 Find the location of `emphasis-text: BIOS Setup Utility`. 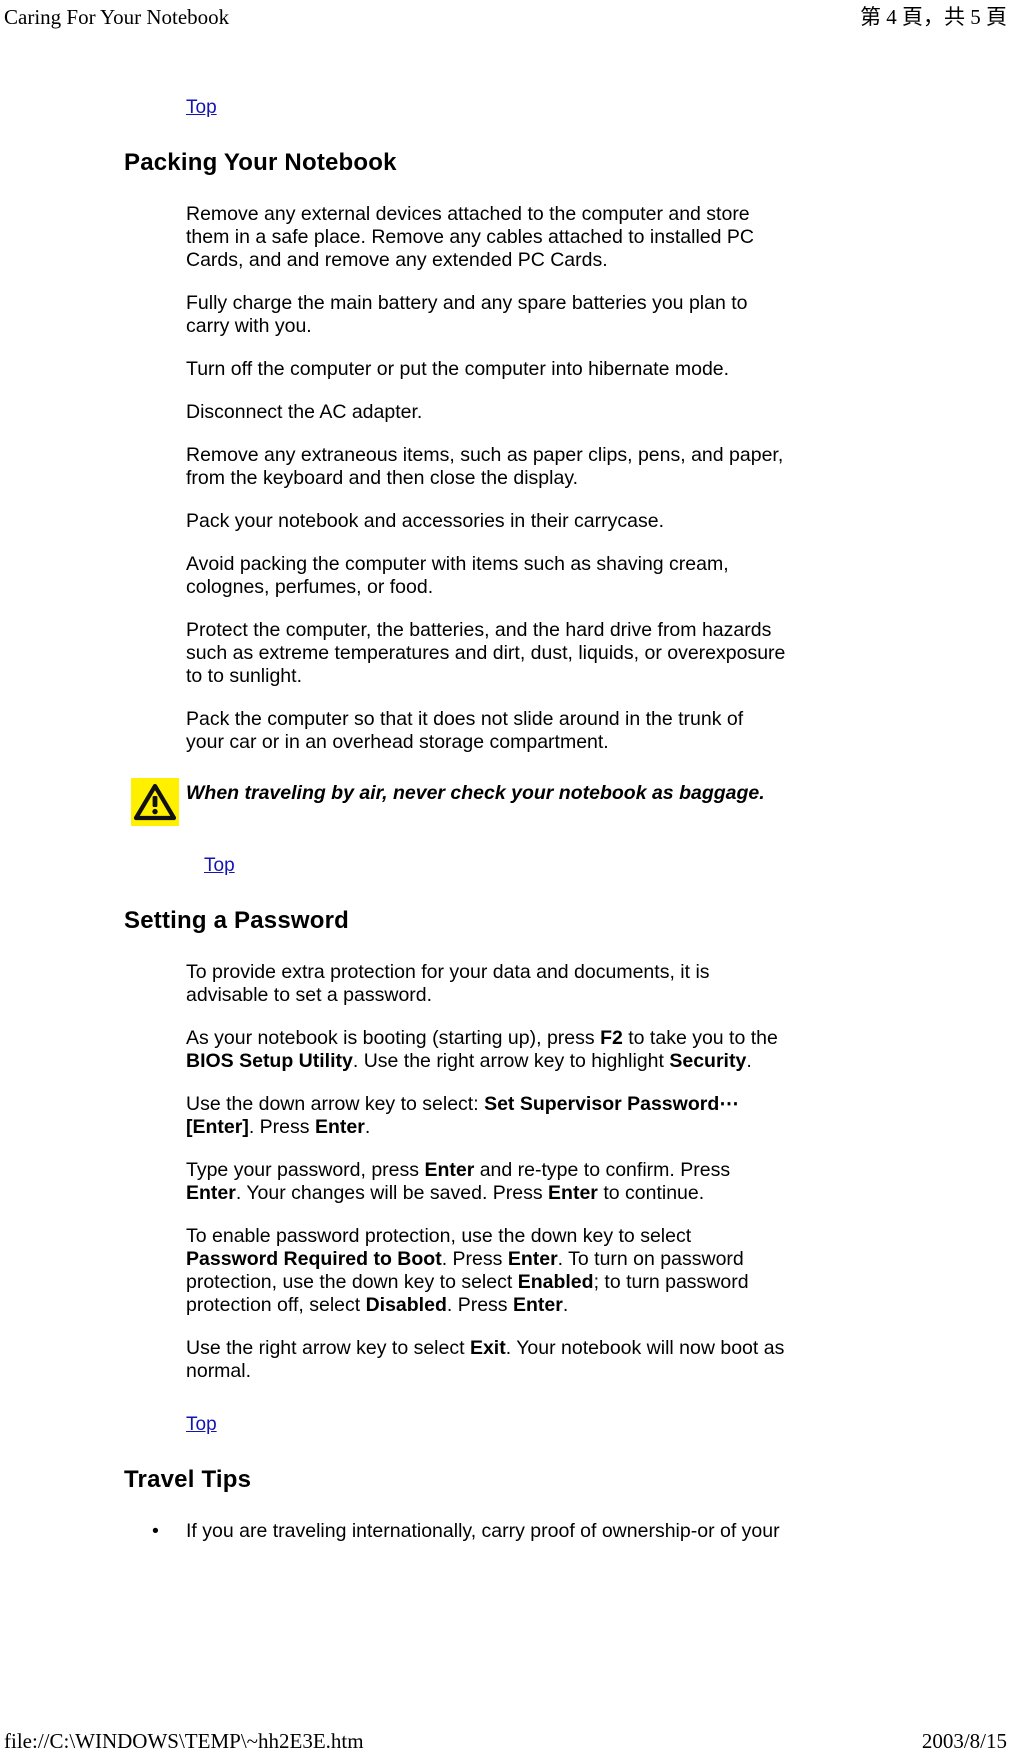

emphasis-text: BIOS Setup Utility is located at coordinates (269, 1061).